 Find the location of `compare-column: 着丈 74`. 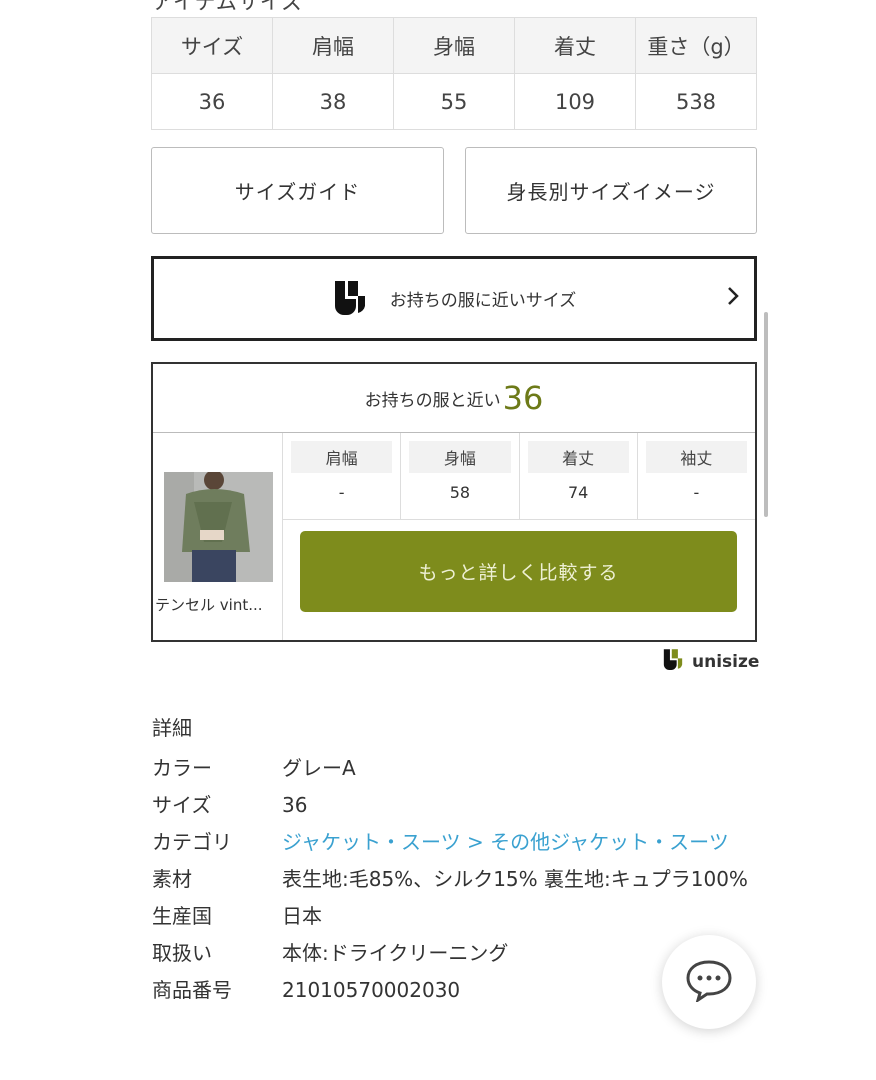

compare-column: 着丈 74 is located at coordinates (579, 476).